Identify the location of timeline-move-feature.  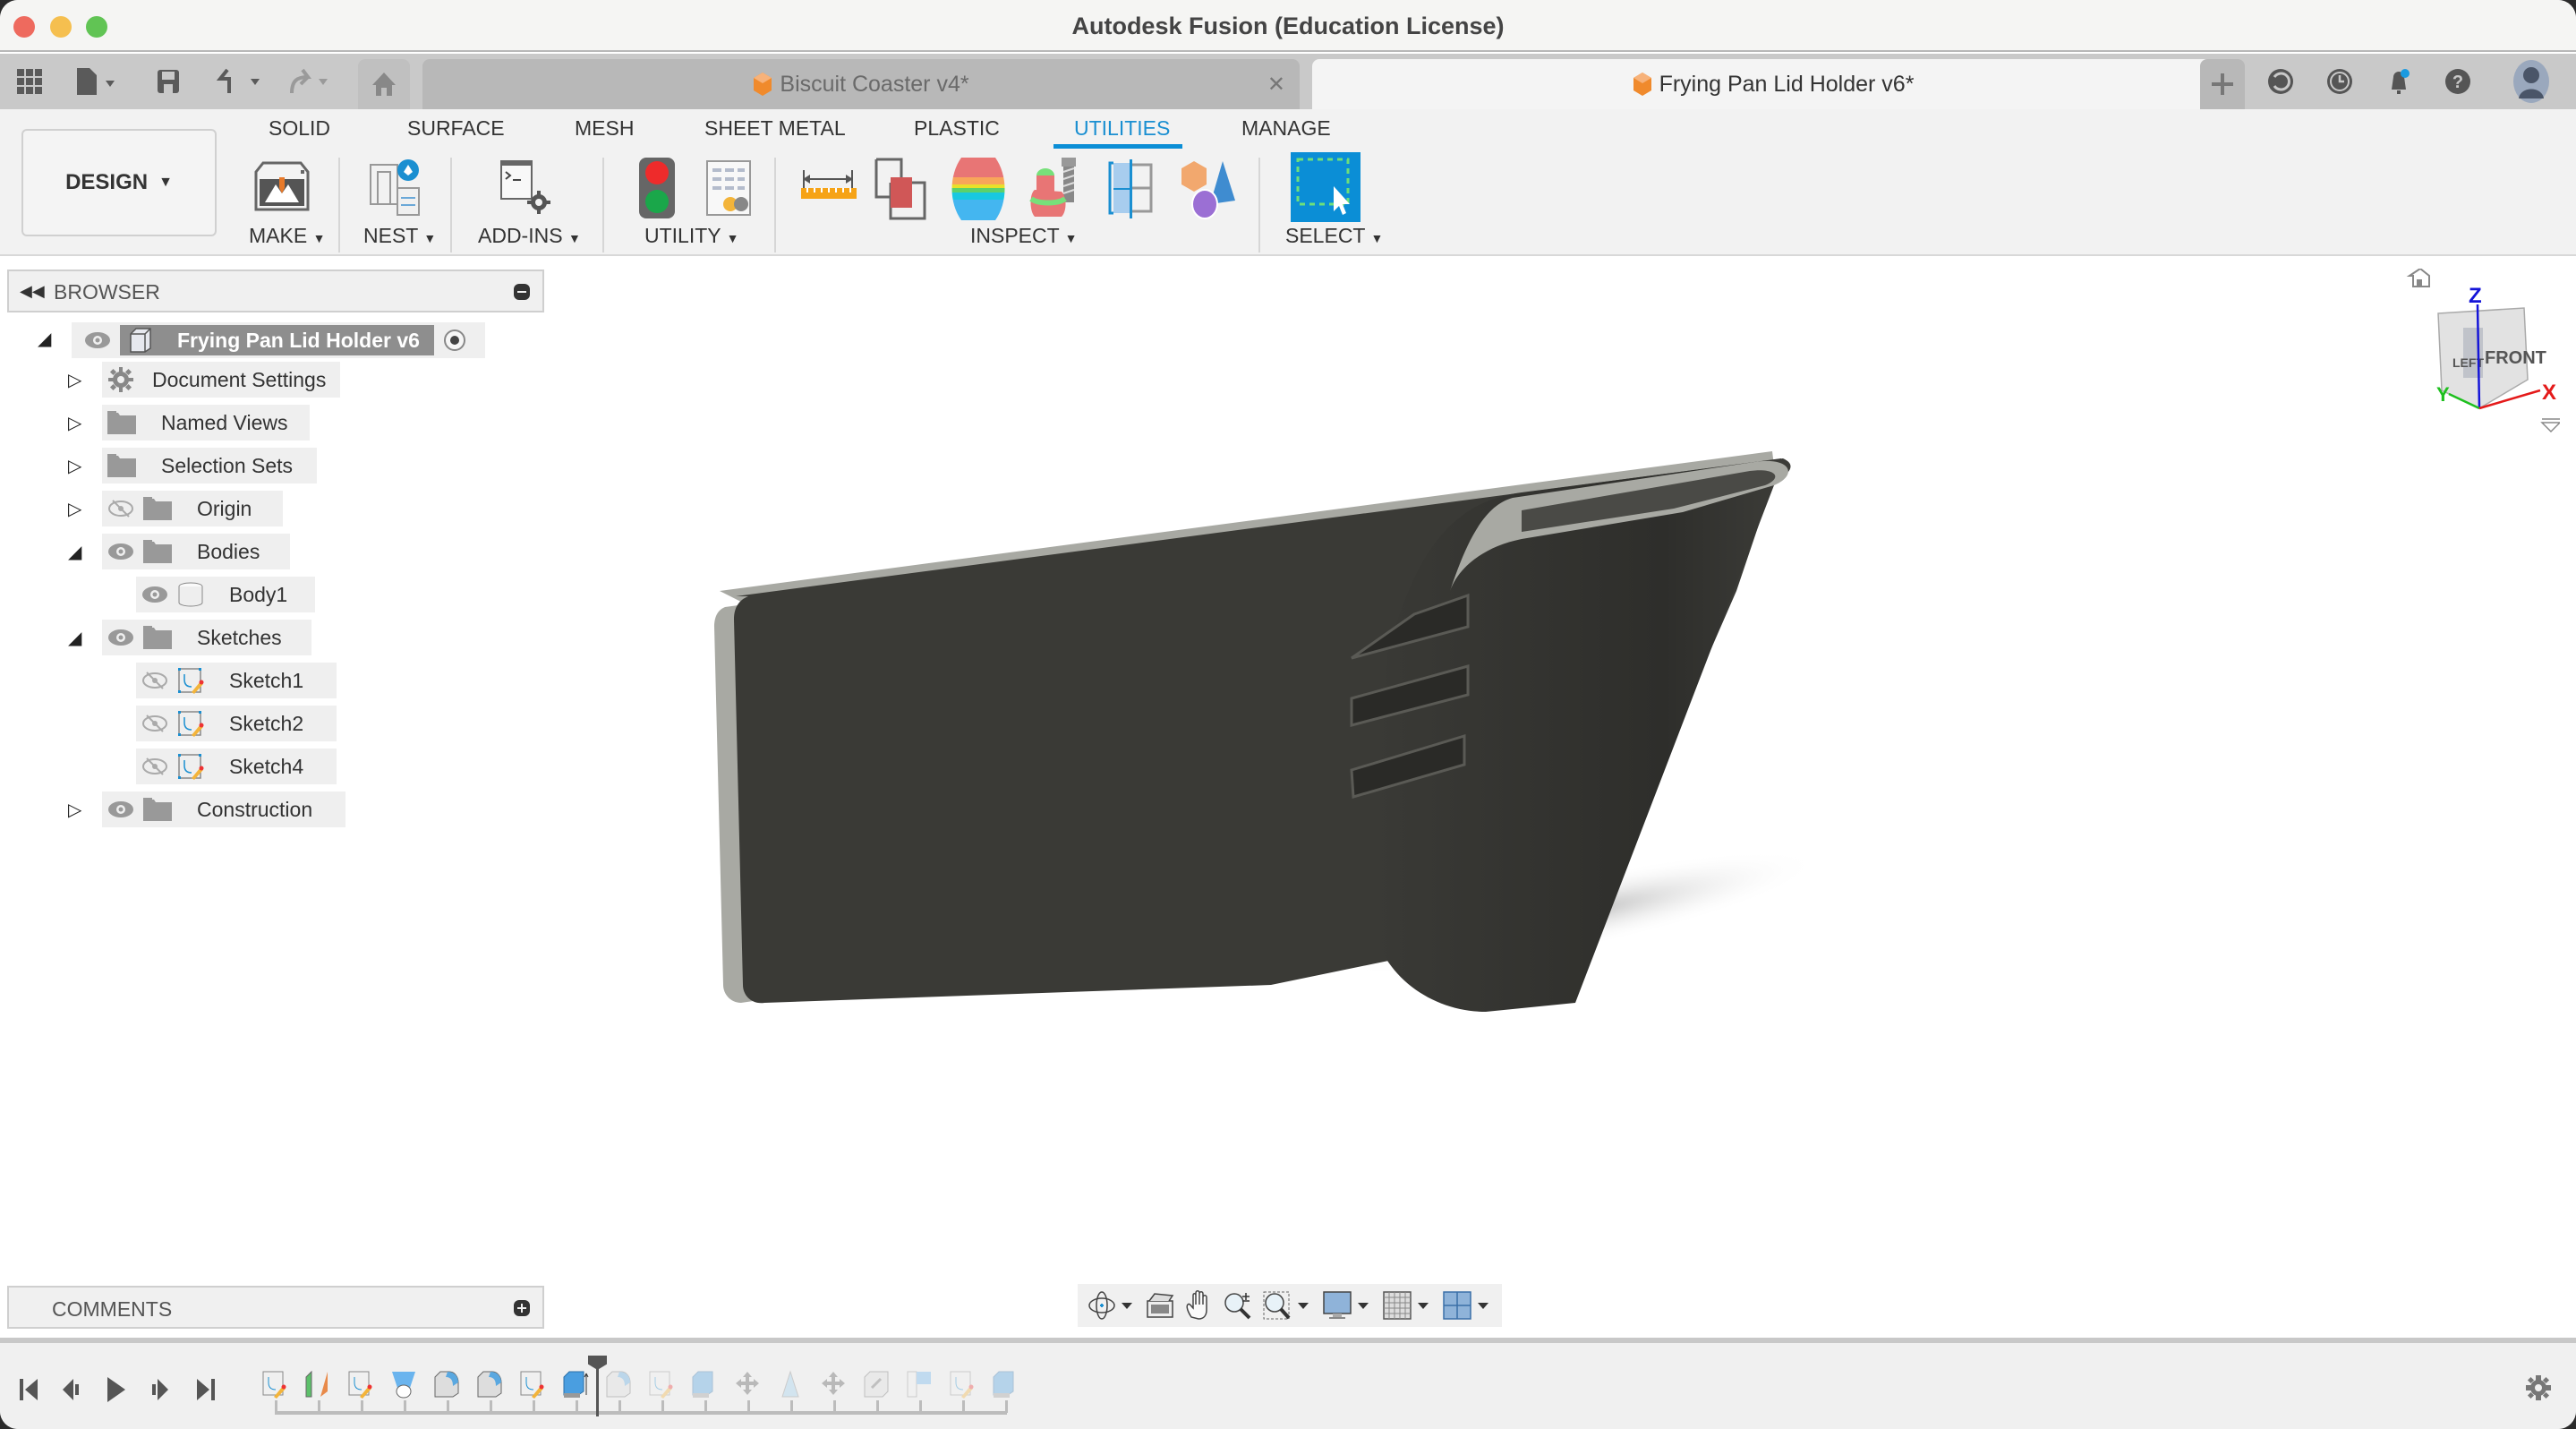
(747, 1384).